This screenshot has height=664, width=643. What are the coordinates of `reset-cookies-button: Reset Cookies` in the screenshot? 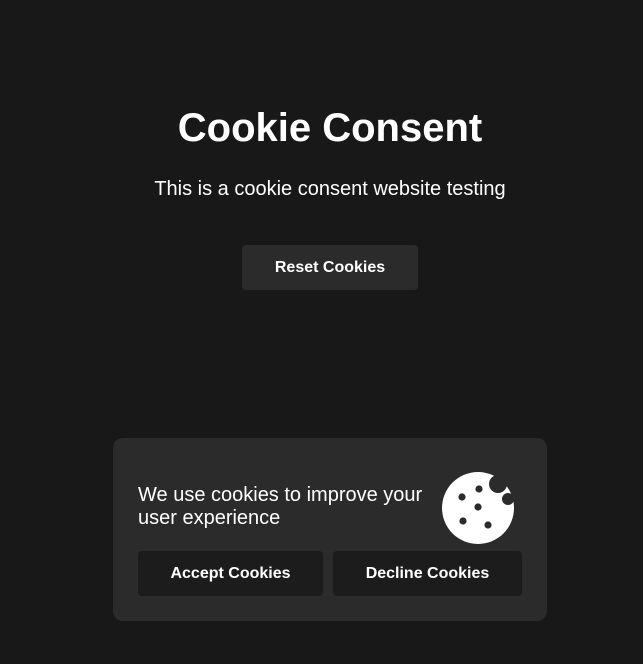 It's located at (330, 267).